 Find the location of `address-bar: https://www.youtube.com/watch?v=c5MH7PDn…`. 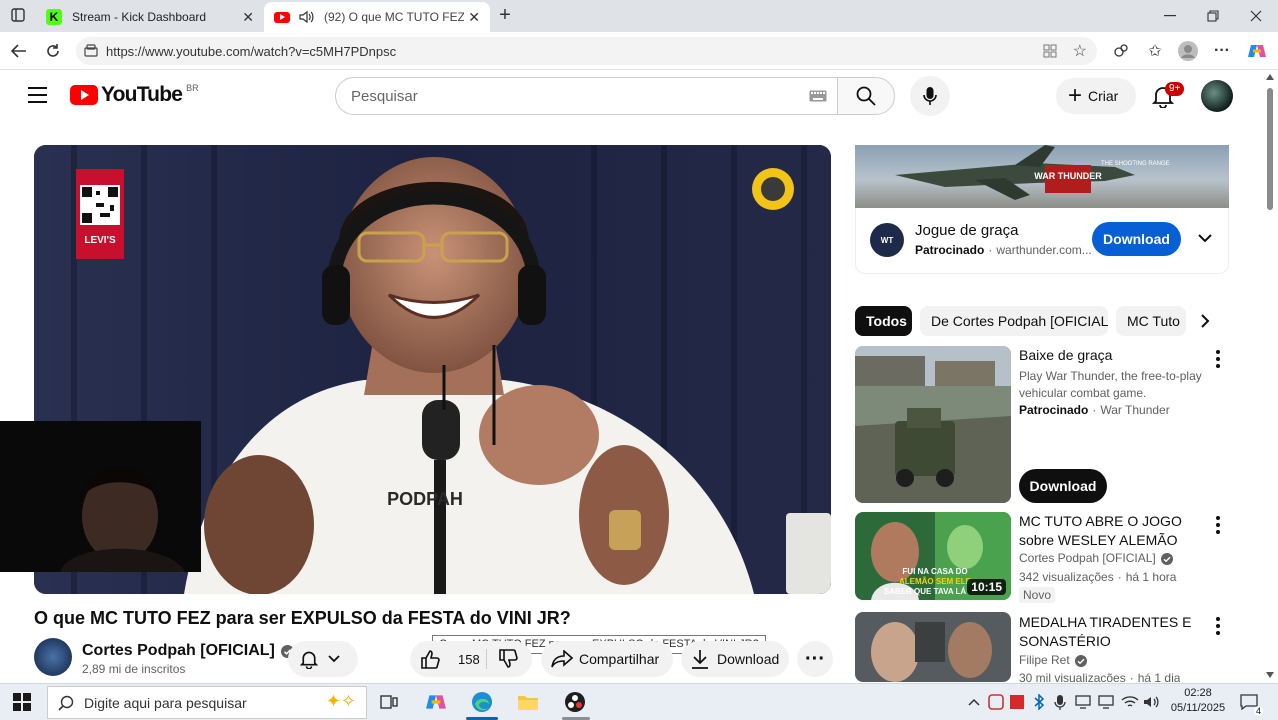

address-bar: https://www.youtube.com/watch?v=c5MH7PDn… is located at coordinates (586, 51).